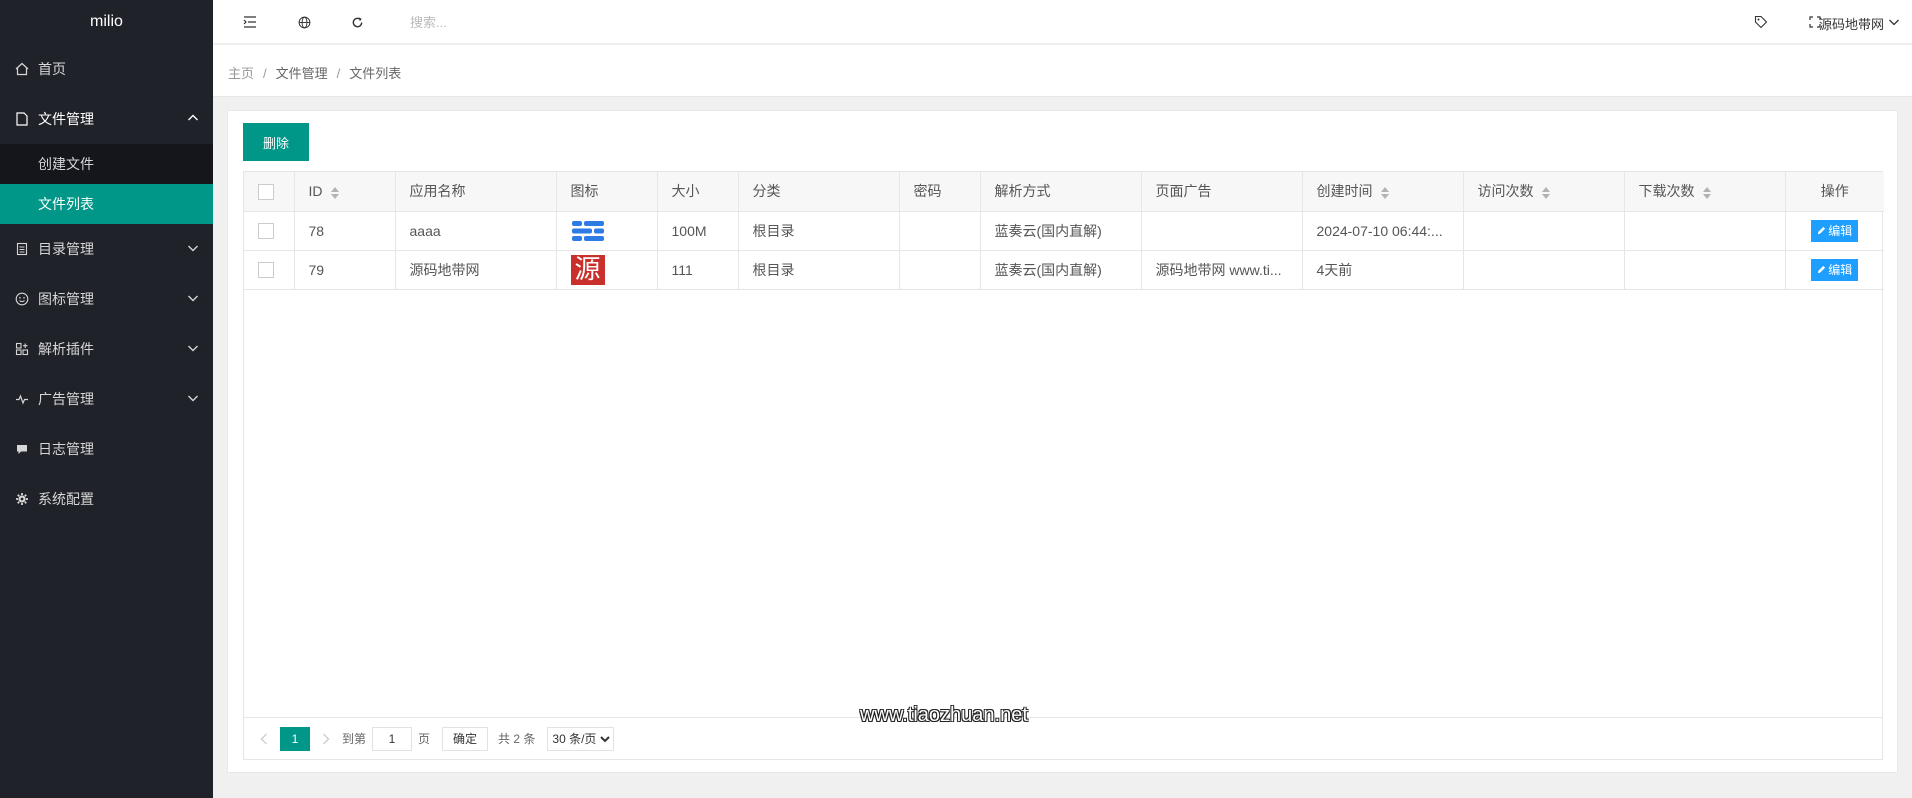 This screenshot has width=1912, height=798. What do you see at coordinates (22, 299) in the screenshot?
I see `smile-icon` at bounding box center [22, 299].